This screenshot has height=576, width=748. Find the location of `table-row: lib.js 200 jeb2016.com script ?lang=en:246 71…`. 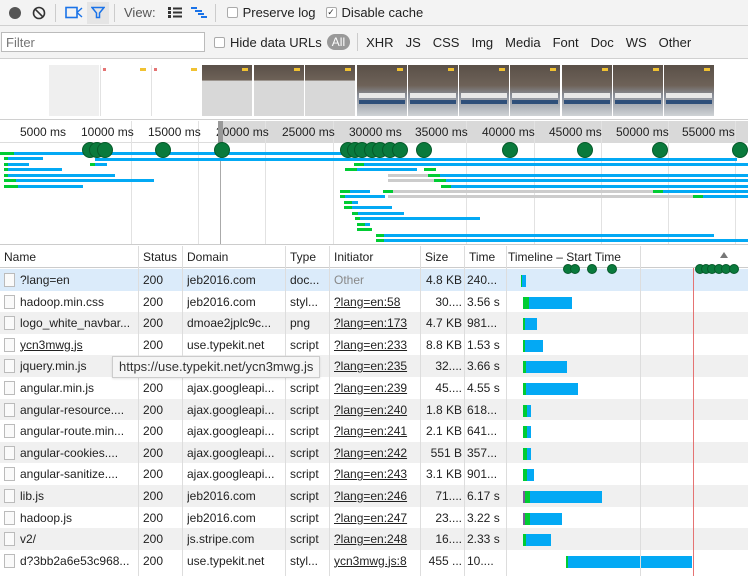

table-row: lib.js 200 jeb2016.com script ?lang=en:246 71… is located at coordinates (374, 496).